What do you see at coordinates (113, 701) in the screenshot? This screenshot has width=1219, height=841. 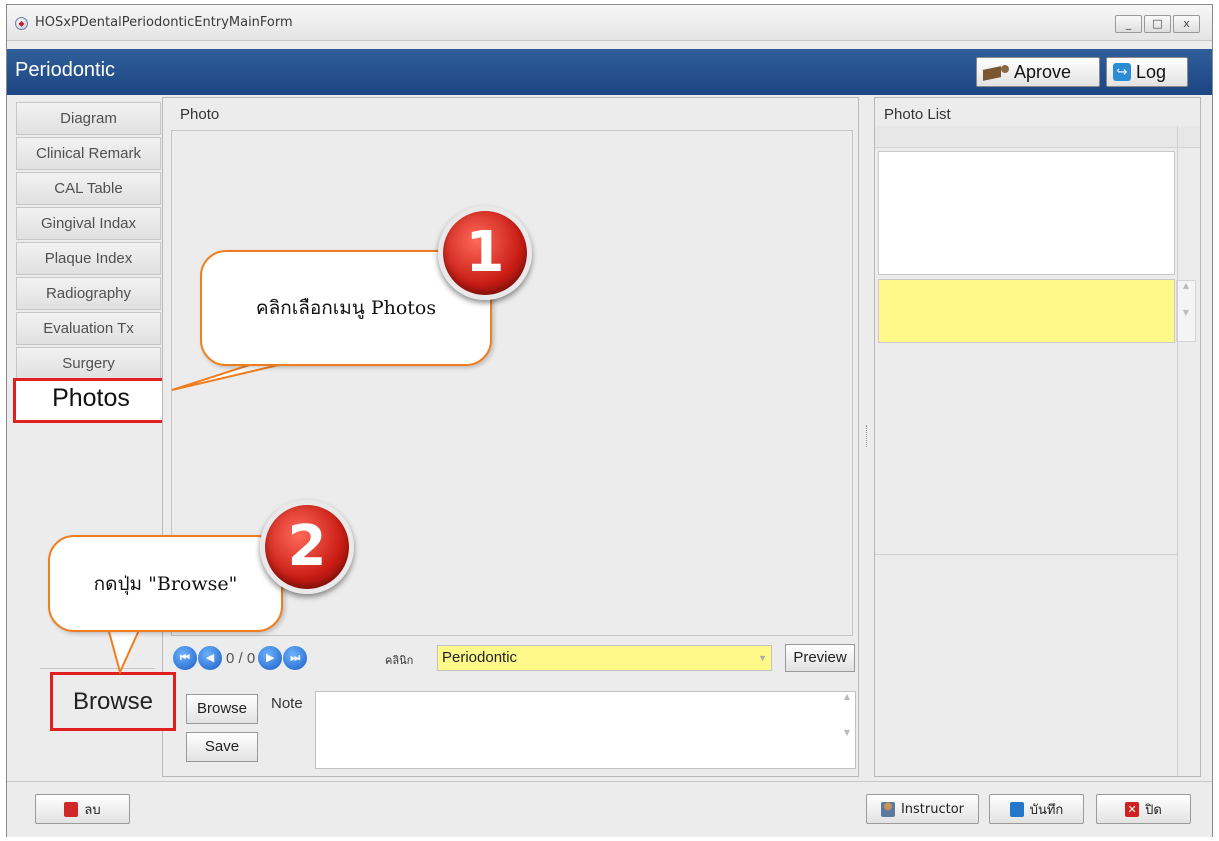 I see `highlight-browse: Browse` at bounding box center [113, 701].